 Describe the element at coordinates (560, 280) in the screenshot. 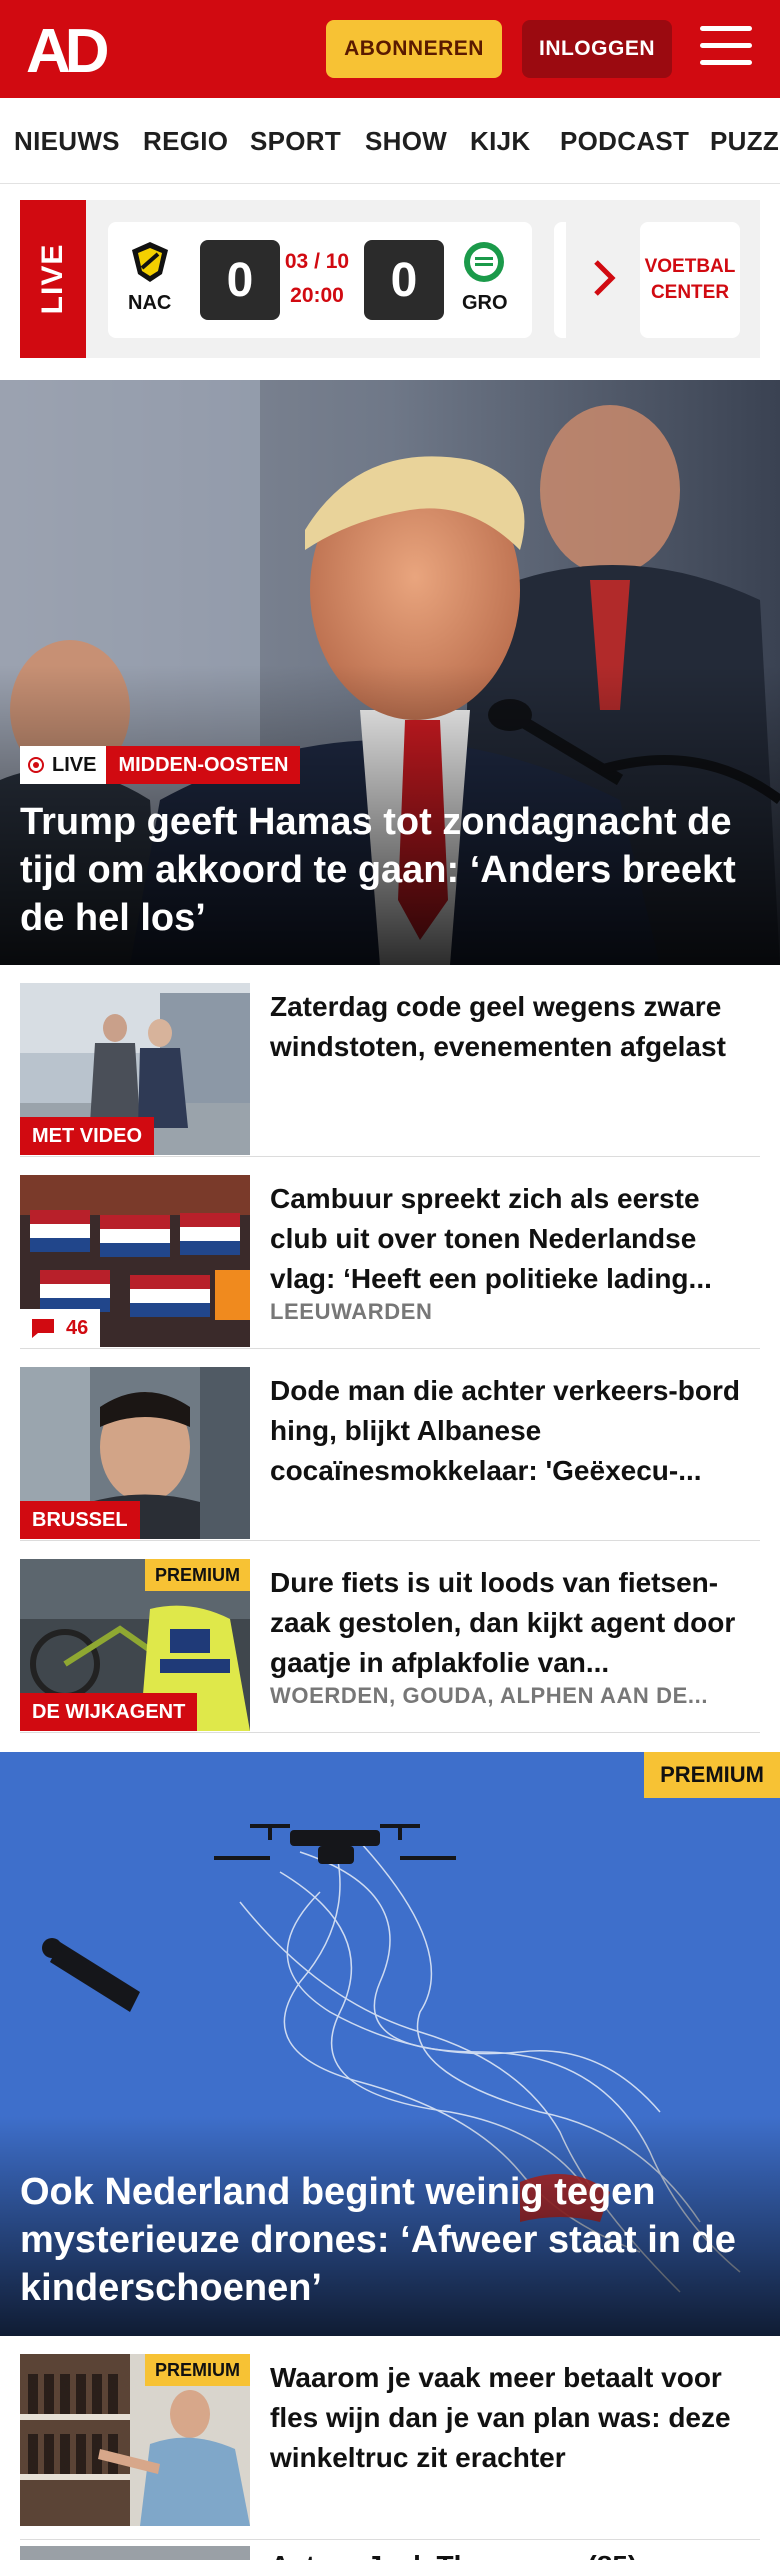

I see `next-match-card-peek` at that location.